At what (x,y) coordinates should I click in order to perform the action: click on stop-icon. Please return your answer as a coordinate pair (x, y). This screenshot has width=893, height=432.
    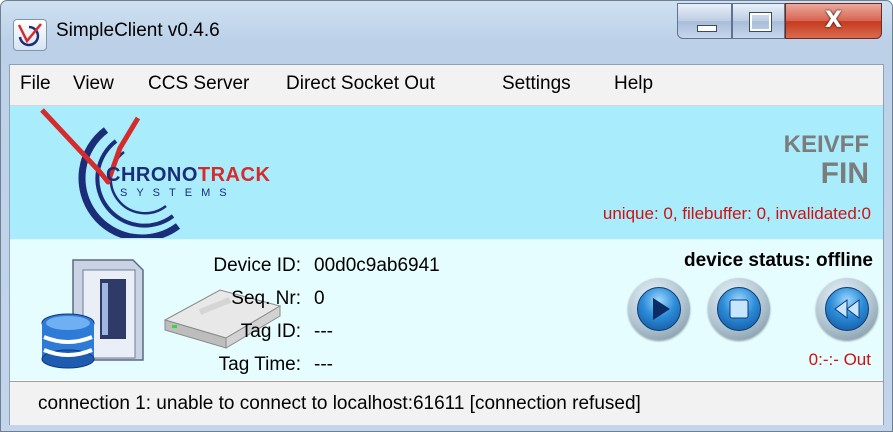
    Looking at the image, I should click on (739, 309).